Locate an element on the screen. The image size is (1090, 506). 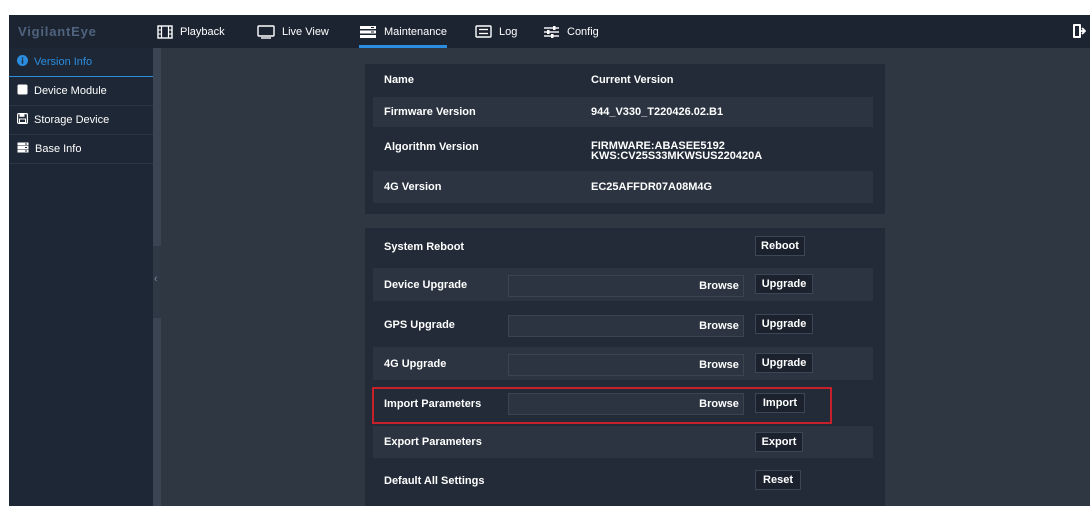
g4-upgrade-button: Upgrade is located at coordinates (784, 363).